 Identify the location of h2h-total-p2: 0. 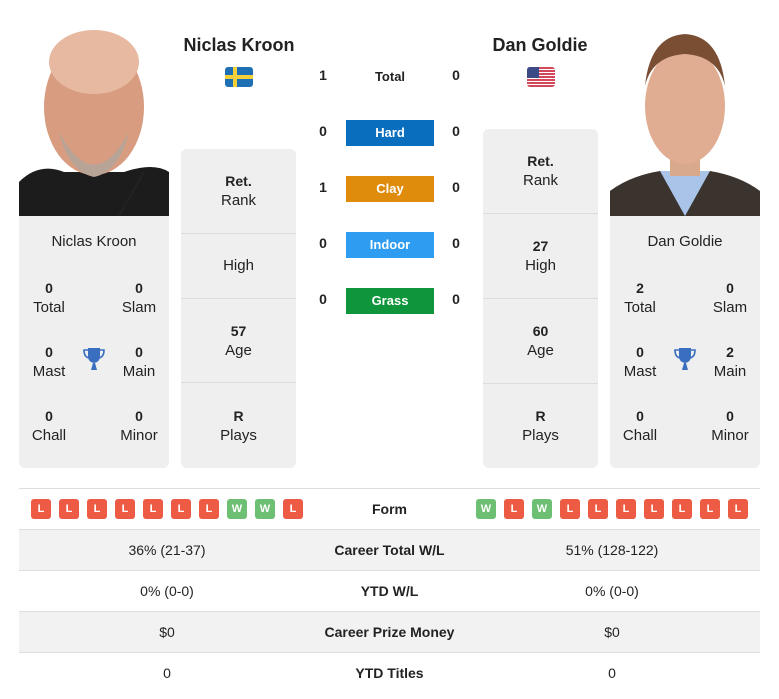
(456, 75).